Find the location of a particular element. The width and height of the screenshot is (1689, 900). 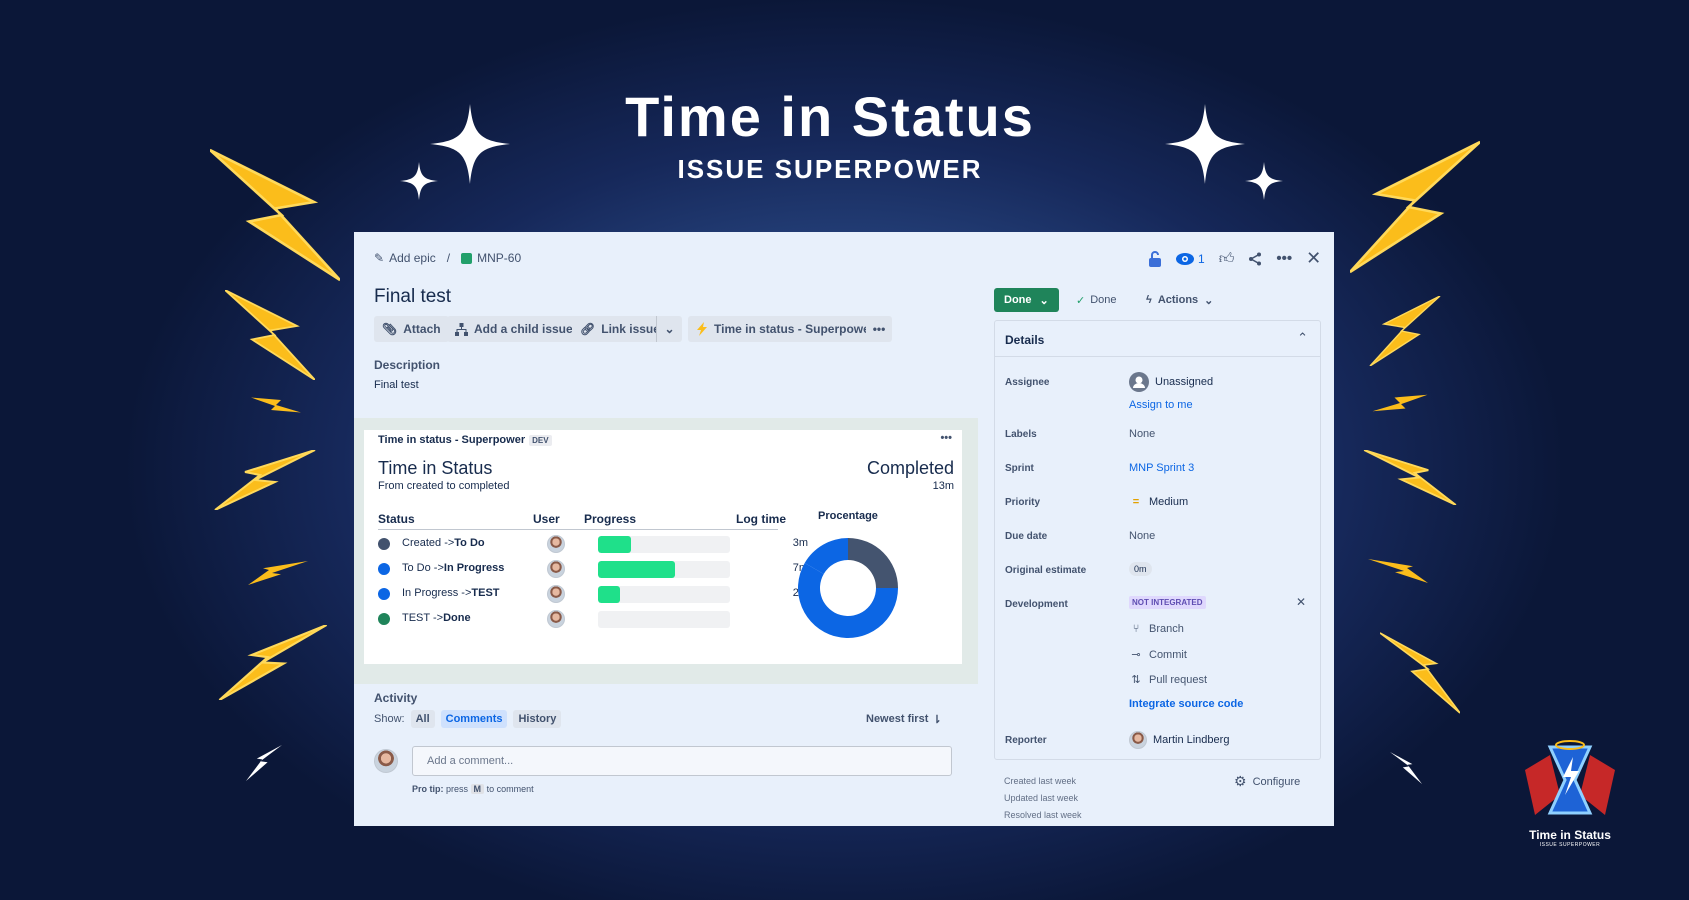

development-badge-wrap: NOT INTEGRATED is located at coordinates (1167, 602).